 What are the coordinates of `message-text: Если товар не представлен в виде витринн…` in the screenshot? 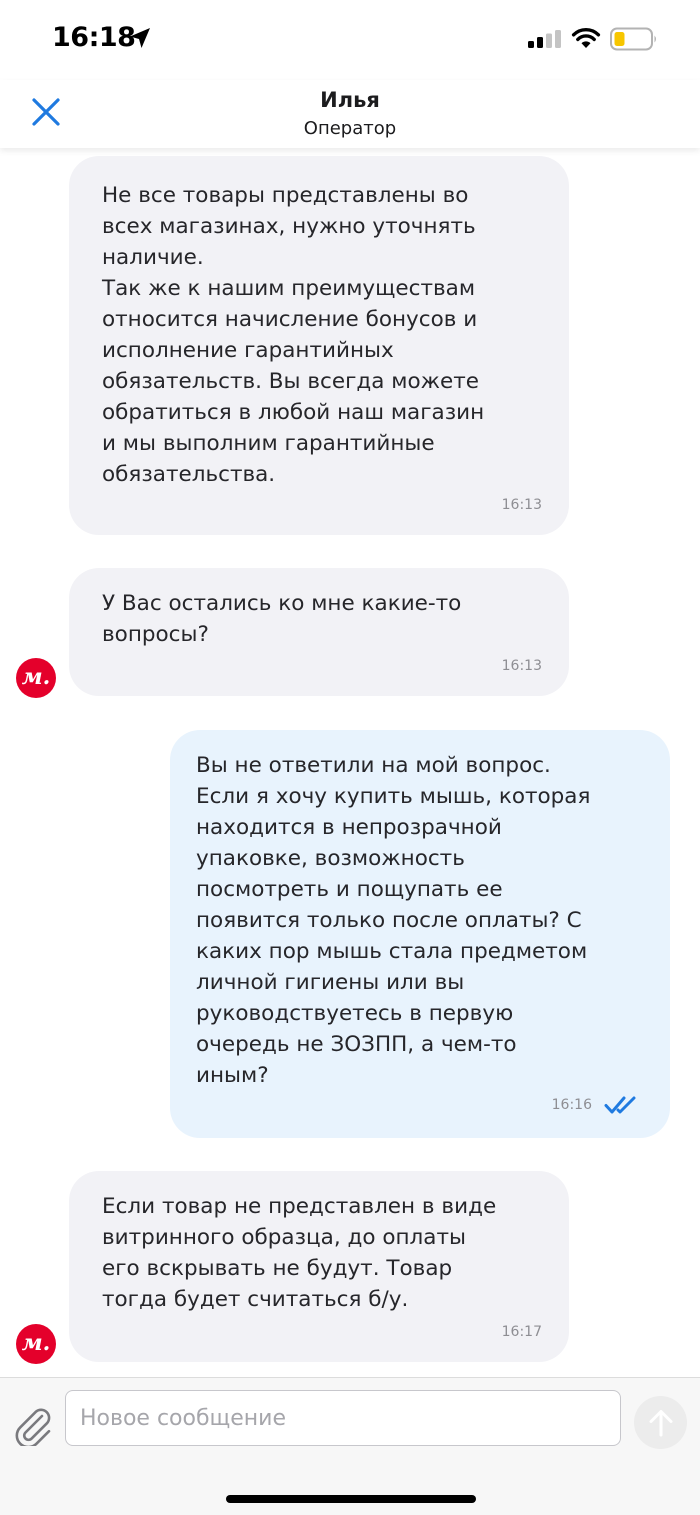 It's located at (299, 1253).